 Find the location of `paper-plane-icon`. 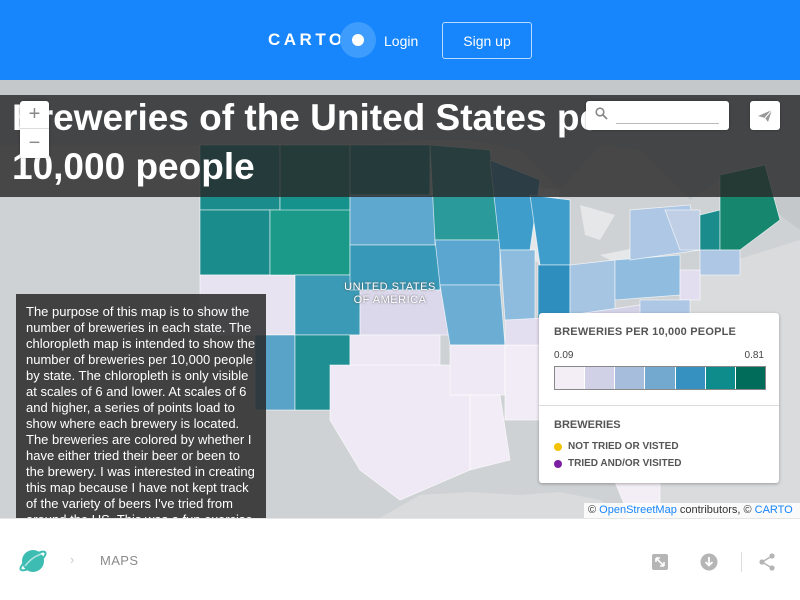

paper-plane-icon is located at coordinates (765, 115).